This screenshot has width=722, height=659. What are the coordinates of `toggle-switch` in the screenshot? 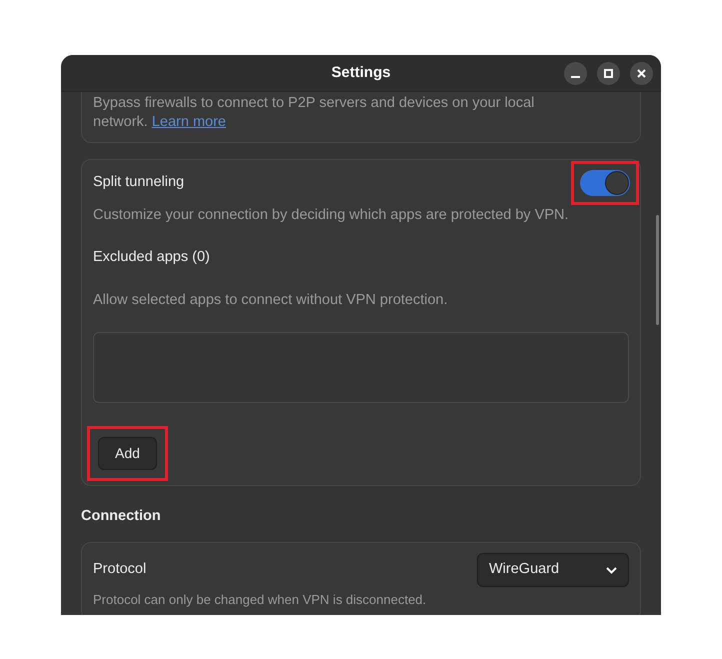 It's located at (605, 183).